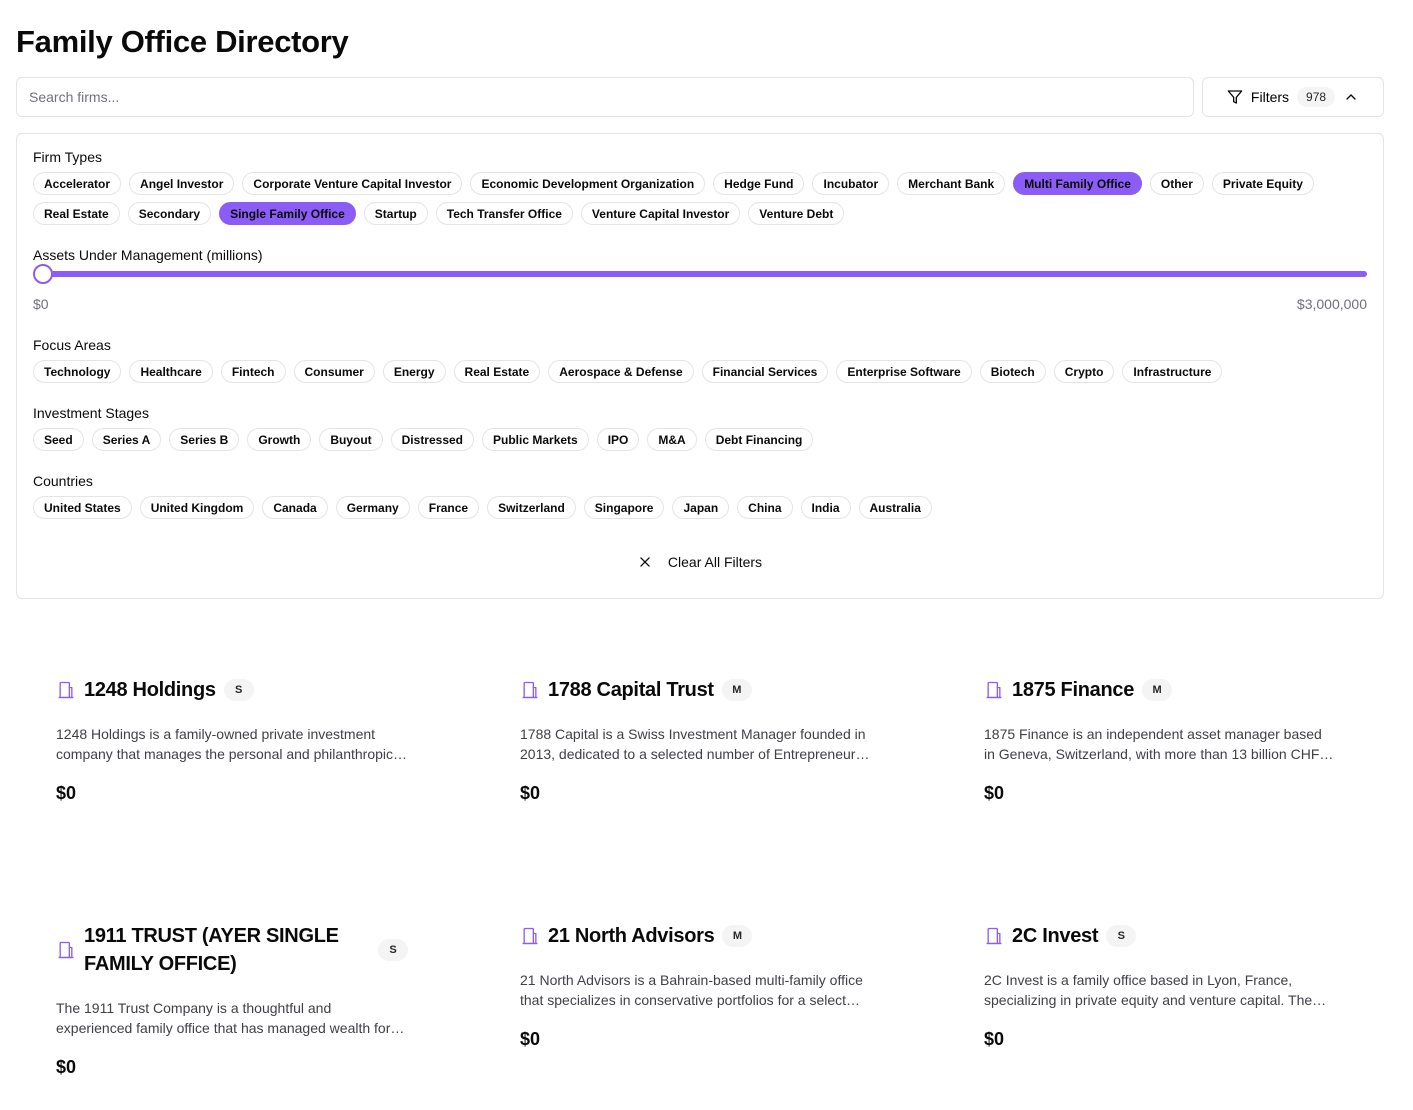 This screenshot has width=1413, height=1110. Describe the element at coordinates (618, 439) in the screenshot. I see `investment-stages-chip: IPO` at that location.